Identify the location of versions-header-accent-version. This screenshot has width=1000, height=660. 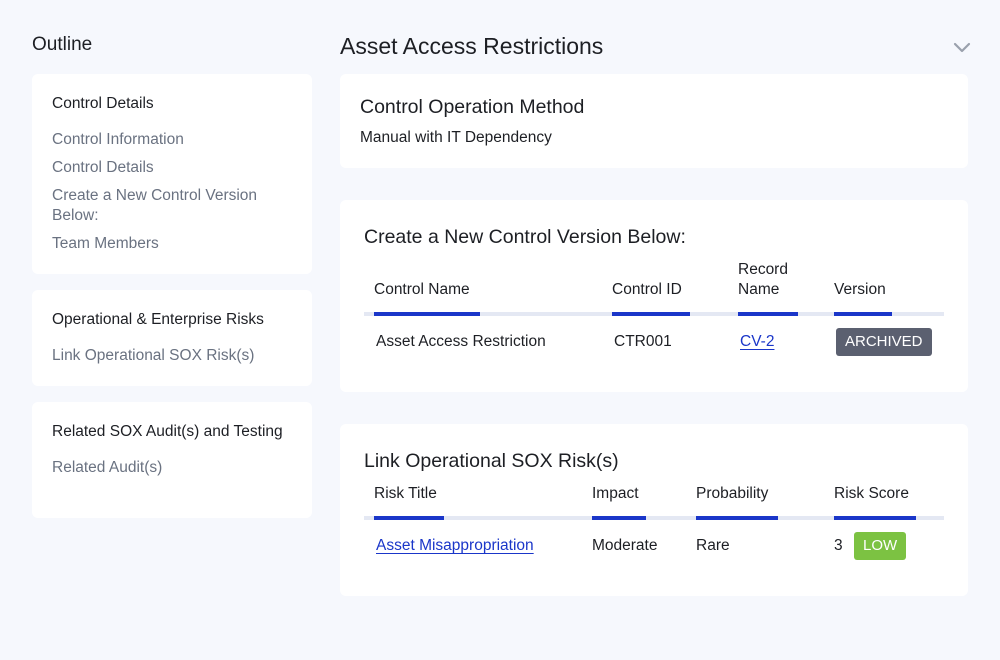
(863, 314).